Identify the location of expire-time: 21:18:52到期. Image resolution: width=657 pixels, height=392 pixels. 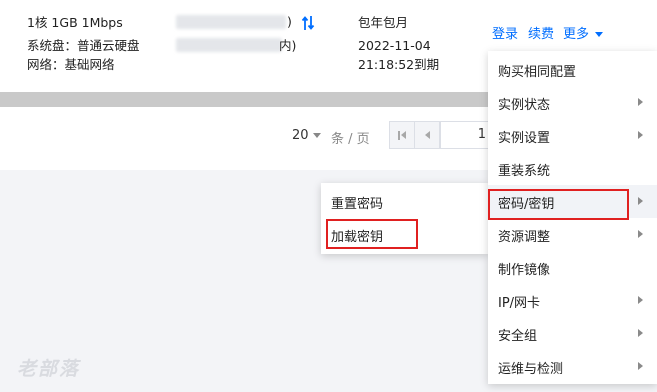
(399, 64).